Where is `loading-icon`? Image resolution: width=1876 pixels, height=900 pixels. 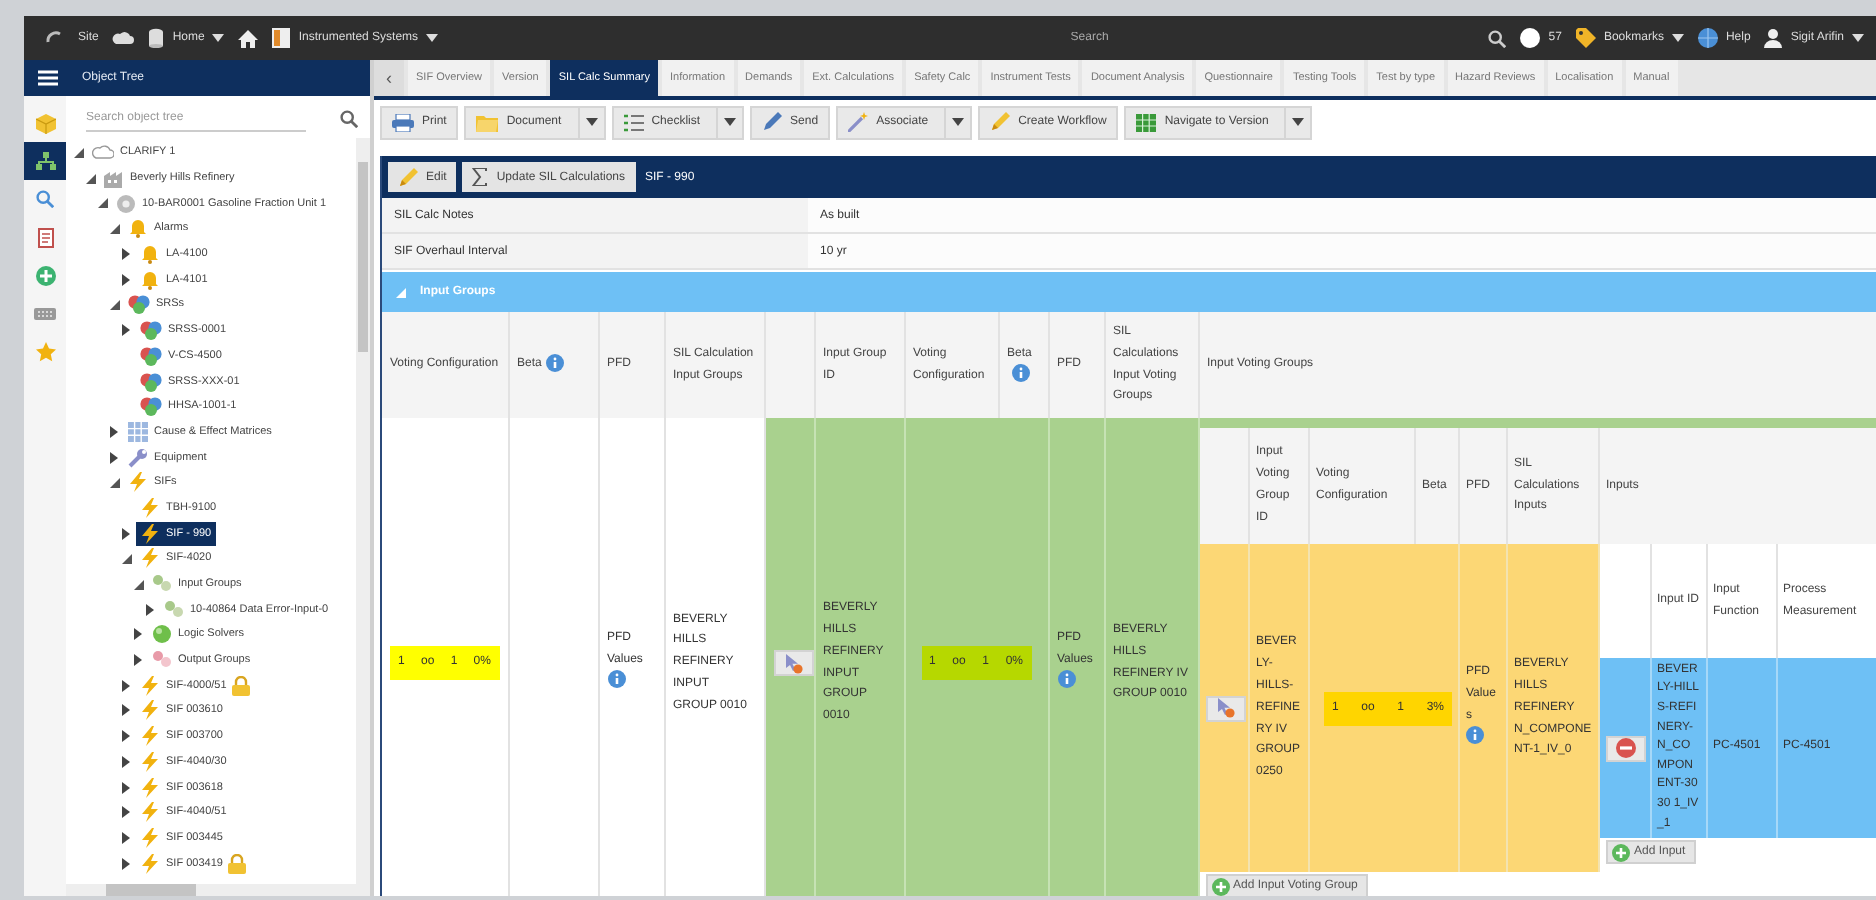 loading-icon is located at coordinates (54, 38).